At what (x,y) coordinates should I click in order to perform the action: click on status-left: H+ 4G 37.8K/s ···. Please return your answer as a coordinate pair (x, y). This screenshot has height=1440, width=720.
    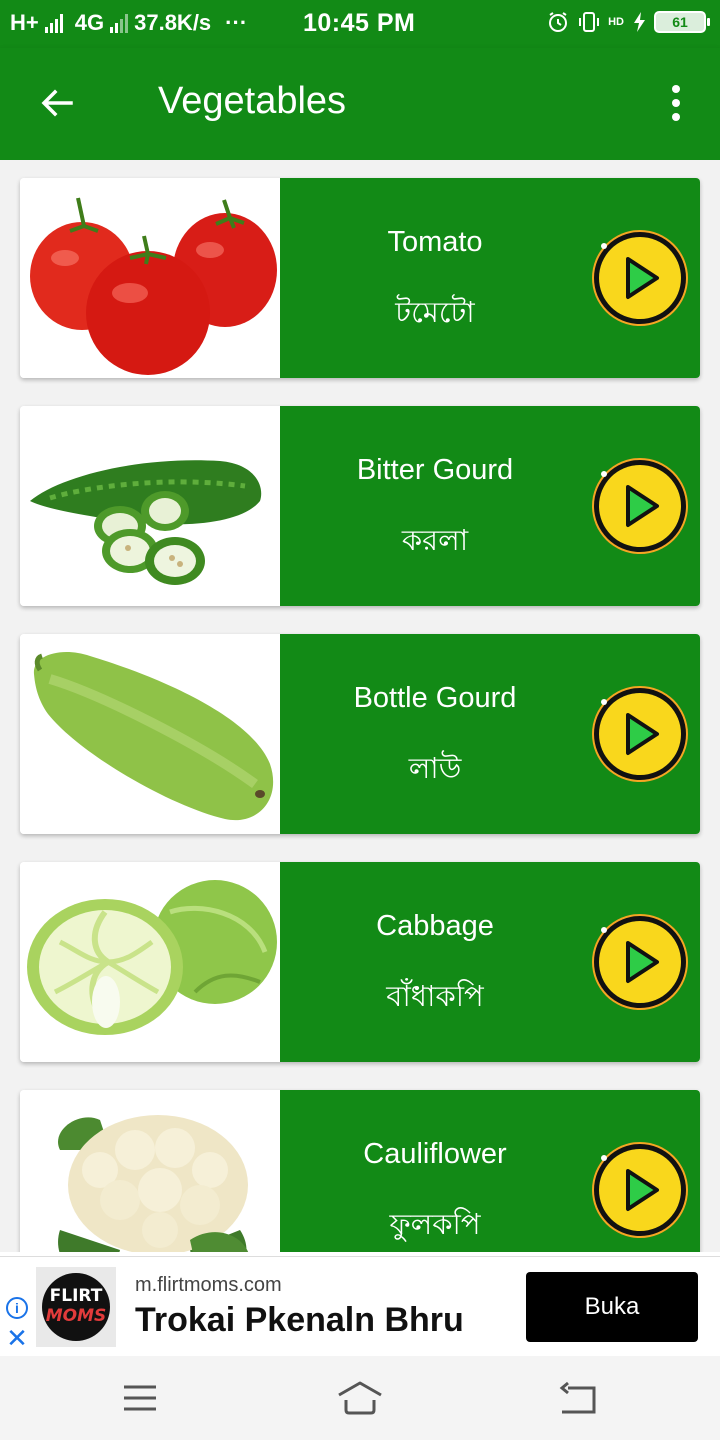
    Looking at the image, I should click on (128, 23).